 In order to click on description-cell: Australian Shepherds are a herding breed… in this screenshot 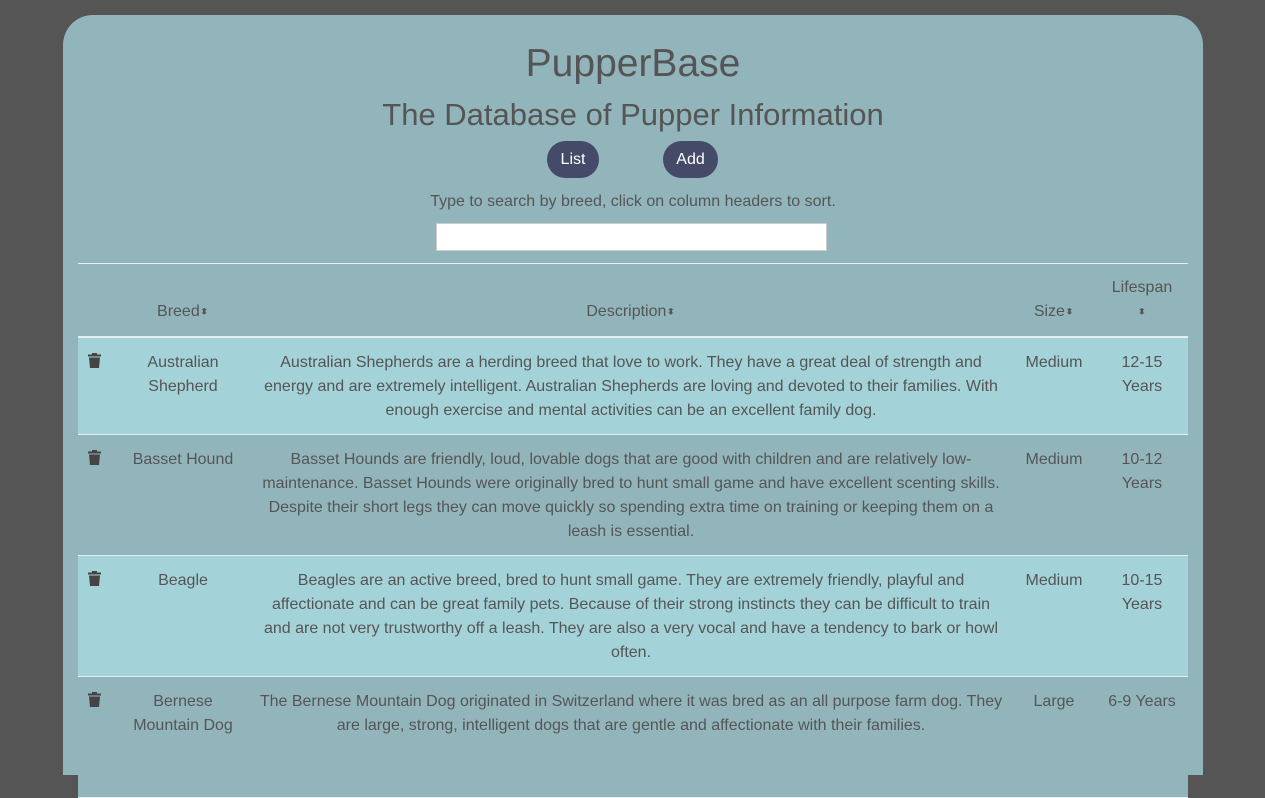, I will do `click(631, 386)`.